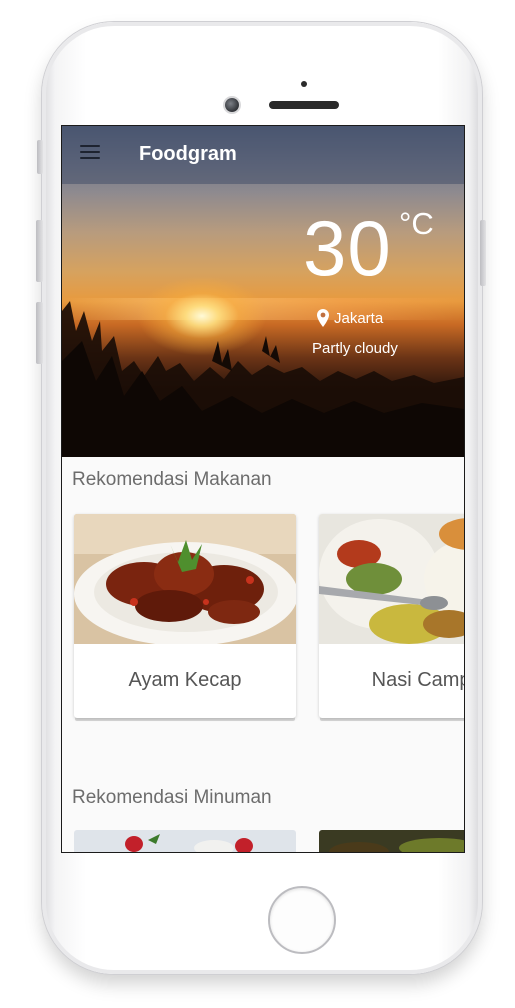 The width and height of the screenshot is (515, 1008). Describe the element at coordinates (185, 579) in the screenshot. I see `ayam-kecap-image` at that location.